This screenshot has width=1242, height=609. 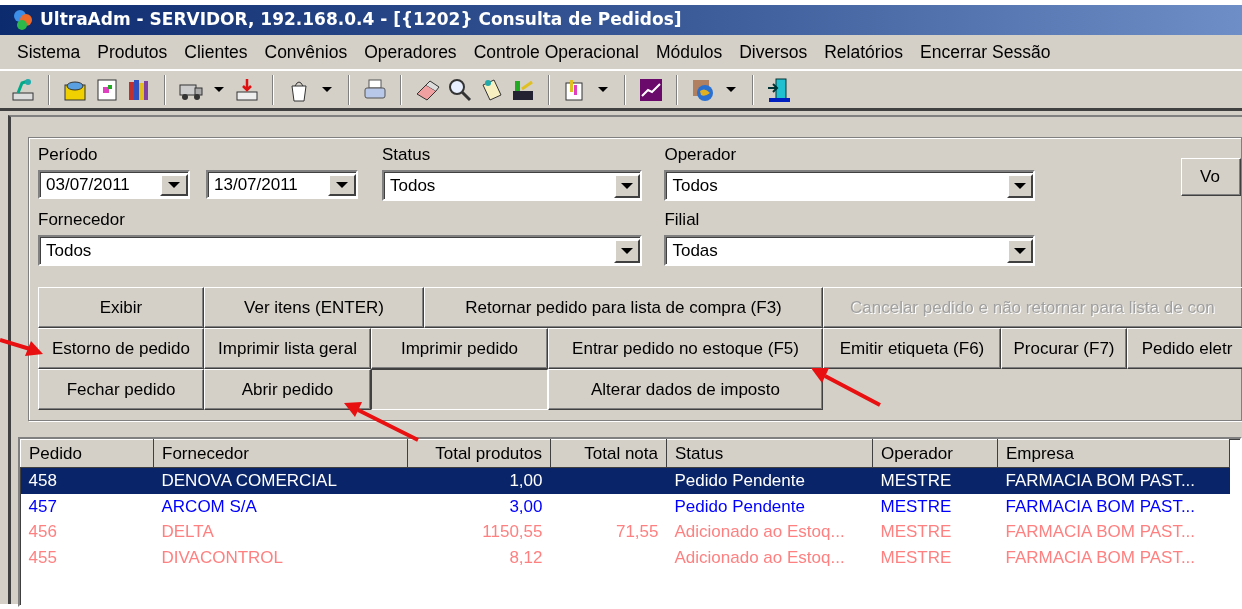 I want to click on column-header: Operador, so click(x=935, y=453).